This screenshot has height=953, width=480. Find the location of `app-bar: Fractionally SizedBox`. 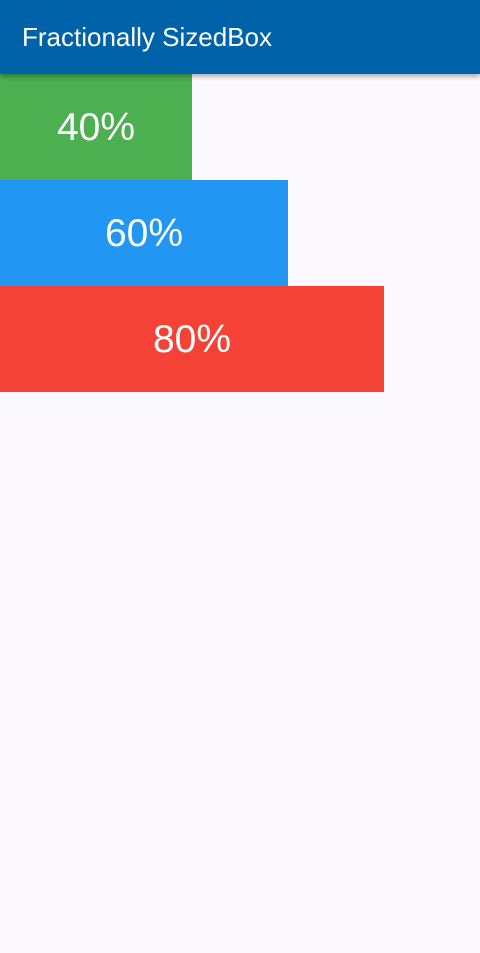

app-bar: Fractionally SizedBox is located at coordinates (240, 37).